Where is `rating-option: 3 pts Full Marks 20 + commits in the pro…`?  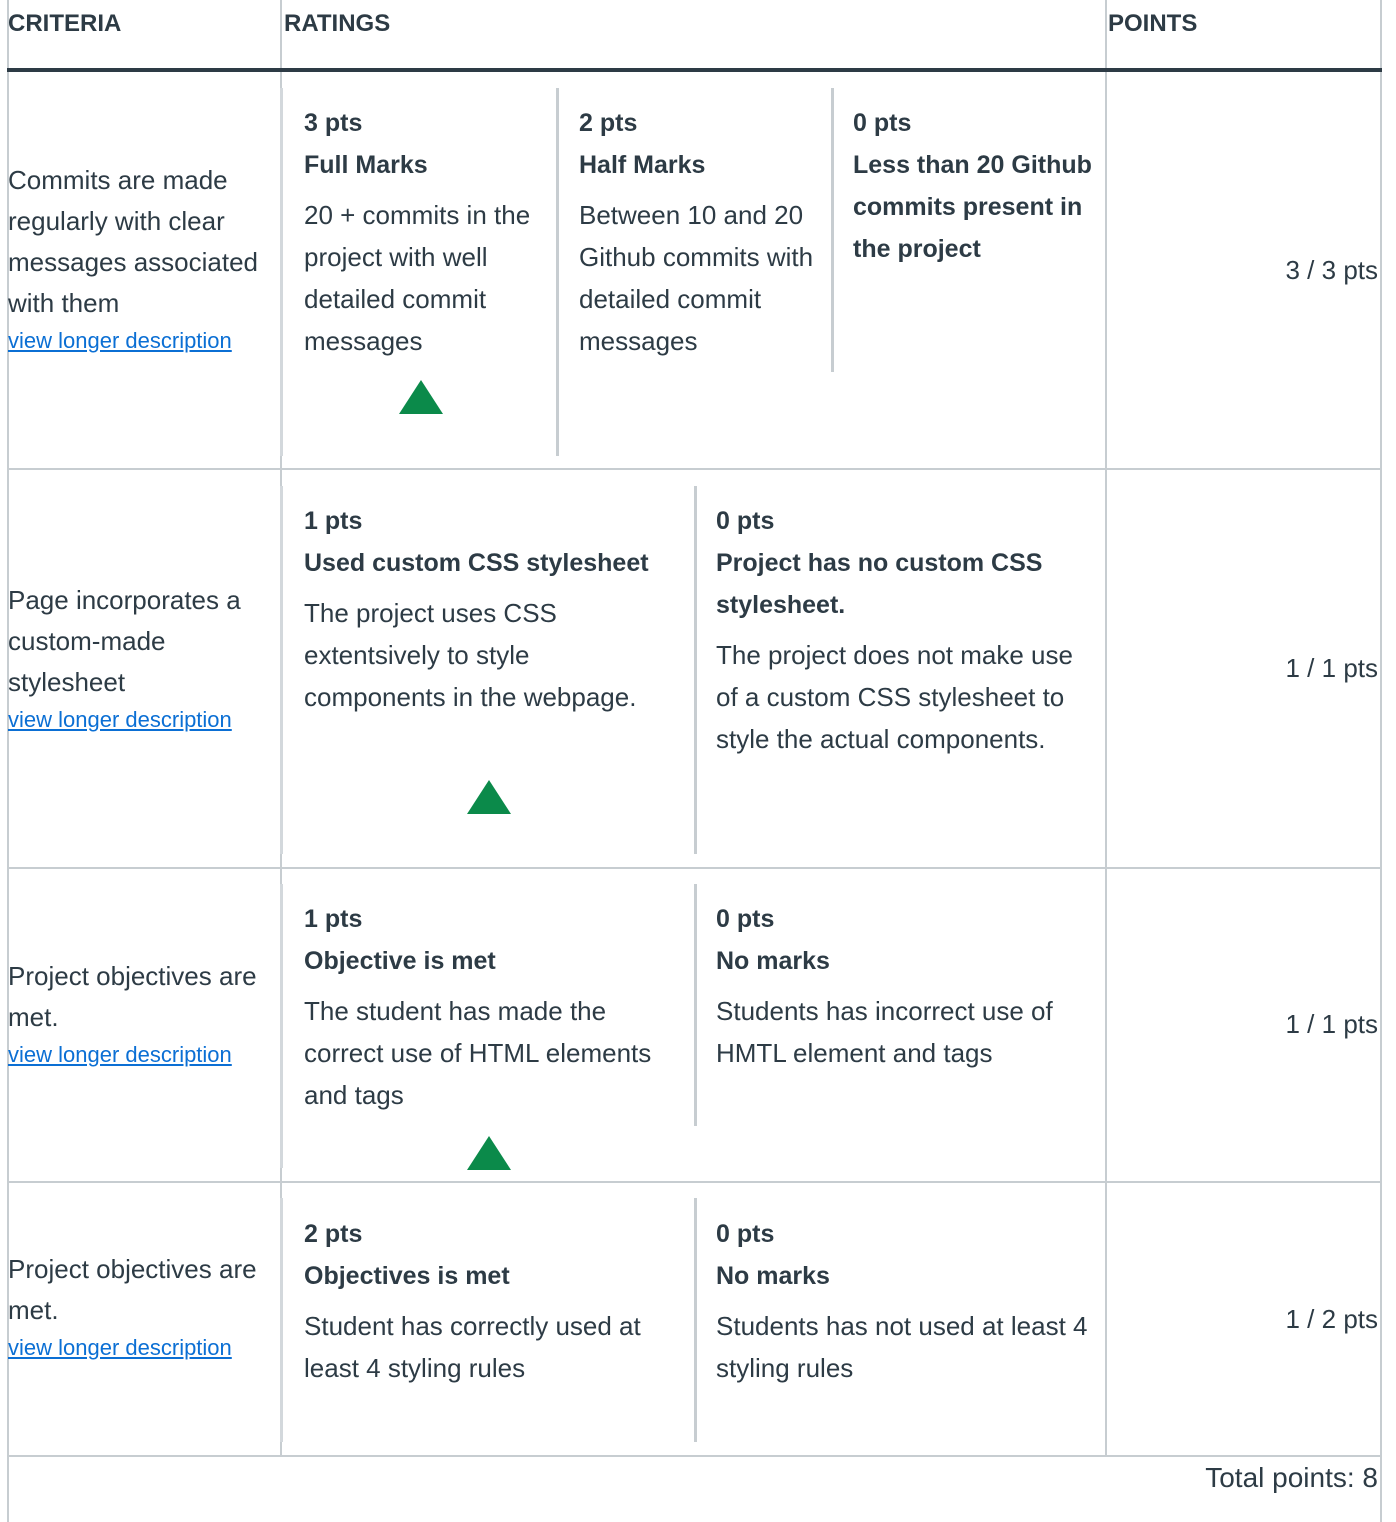 rating-option: 3 pts Full Marks 20 + commits in the pro… is located at coordinates (424, 232).